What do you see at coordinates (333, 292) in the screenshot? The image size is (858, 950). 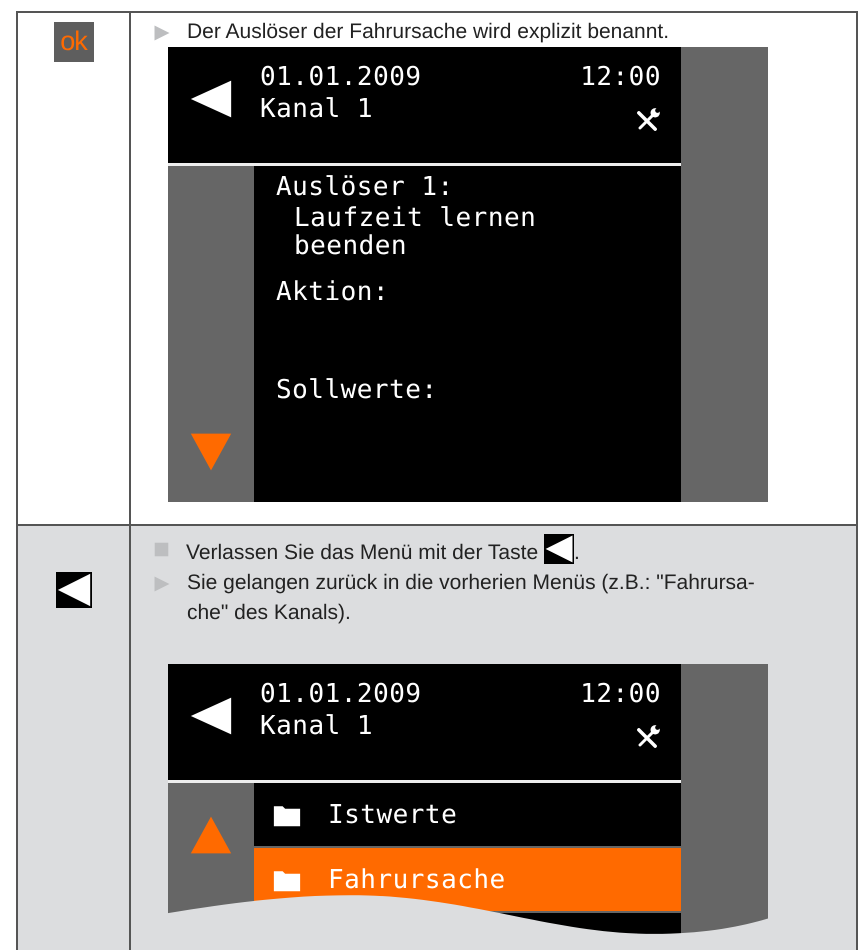 I see `field-label: Aktion:` at bounding box center [333, 292].